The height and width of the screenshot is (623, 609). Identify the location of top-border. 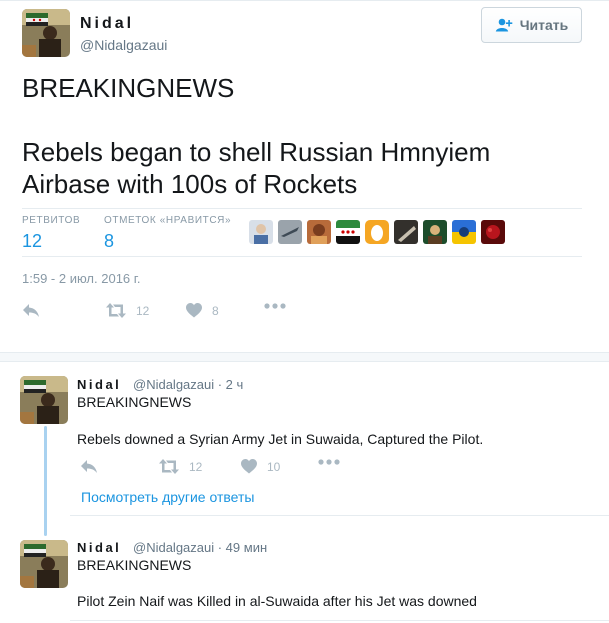
(304, 0).